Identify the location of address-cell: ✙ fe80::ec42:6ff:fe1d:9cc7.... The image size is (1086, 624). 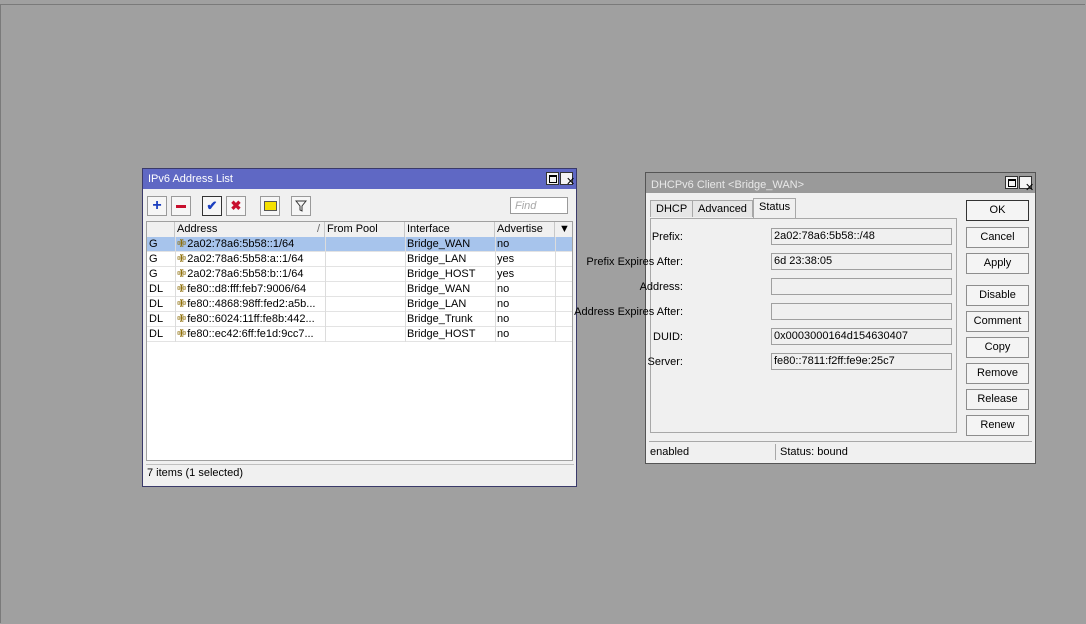
(251, 334).